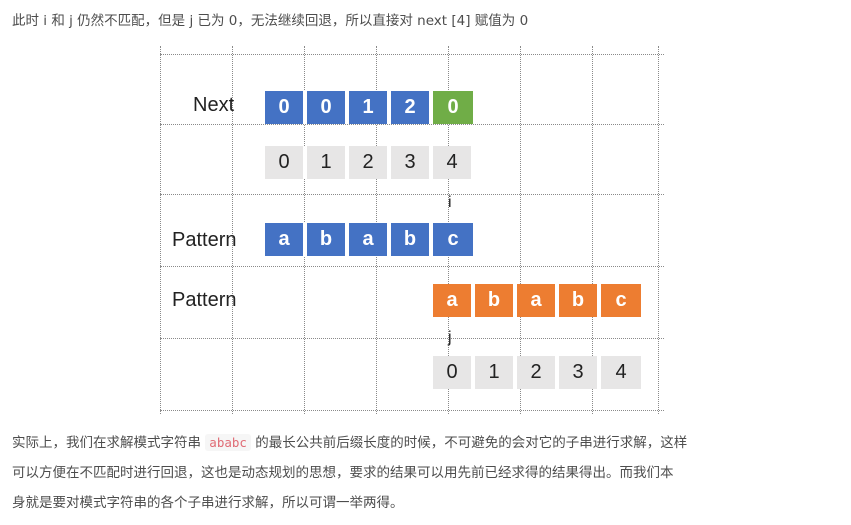 This screenshot has width=851, height=525. What do you see at coordinates (621, 372) in the screenshot?
I see `pattern-index-cell: 4` at bounding box center [621, 372].